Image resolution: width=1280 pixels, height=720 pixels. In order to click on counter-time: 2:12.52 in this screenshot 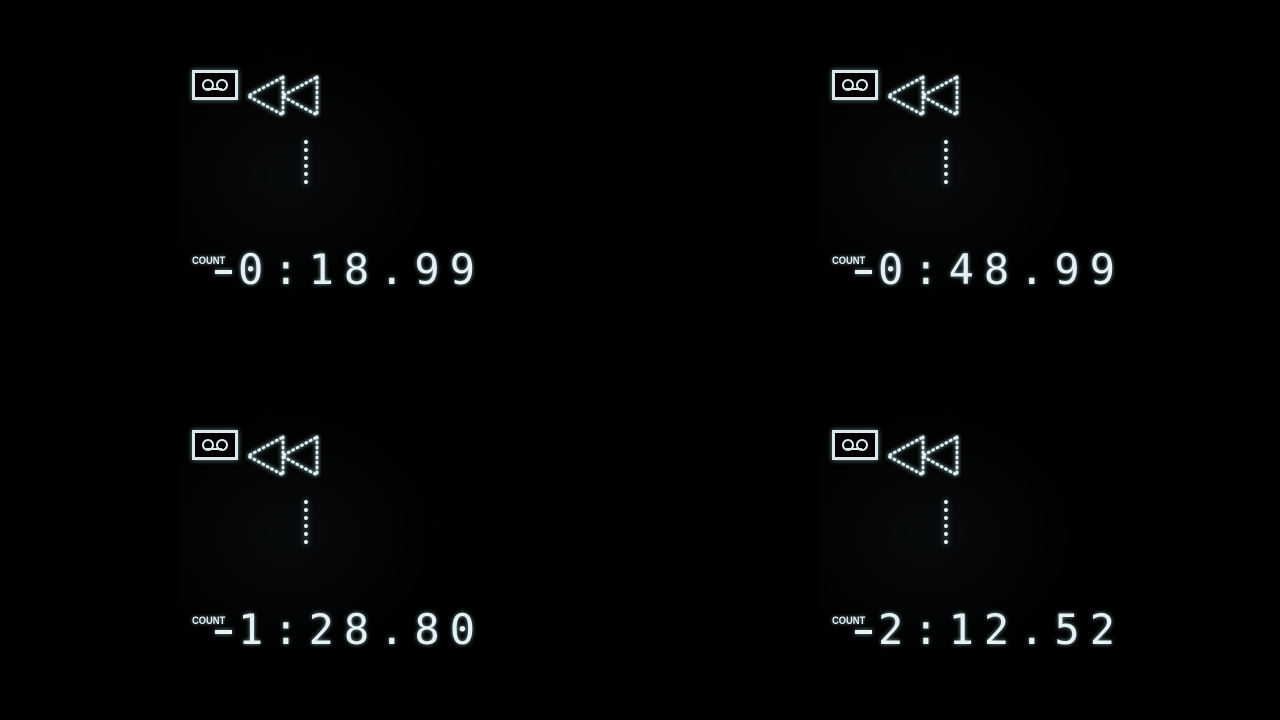, I will do `click(1002, 629)`.